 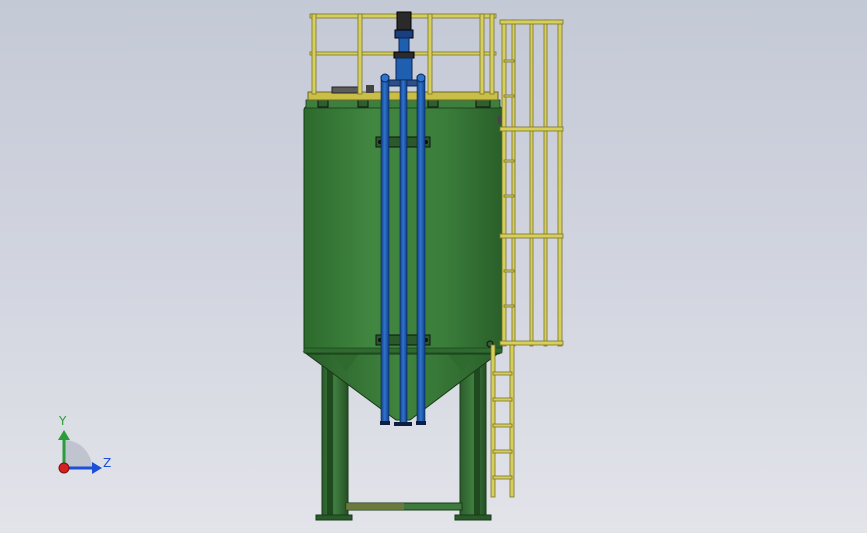 What do you see at coordinates (404, 49) in the screenshot?
I see `agitator-motor` at bounding box center [404, 49].